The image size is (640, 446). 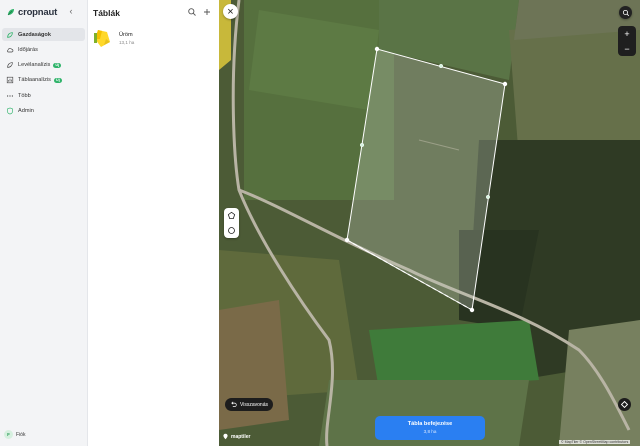 I want to click on sidebar-item-tablaanalizis: Táblaanalízis Új, so click(x=43, y=80).